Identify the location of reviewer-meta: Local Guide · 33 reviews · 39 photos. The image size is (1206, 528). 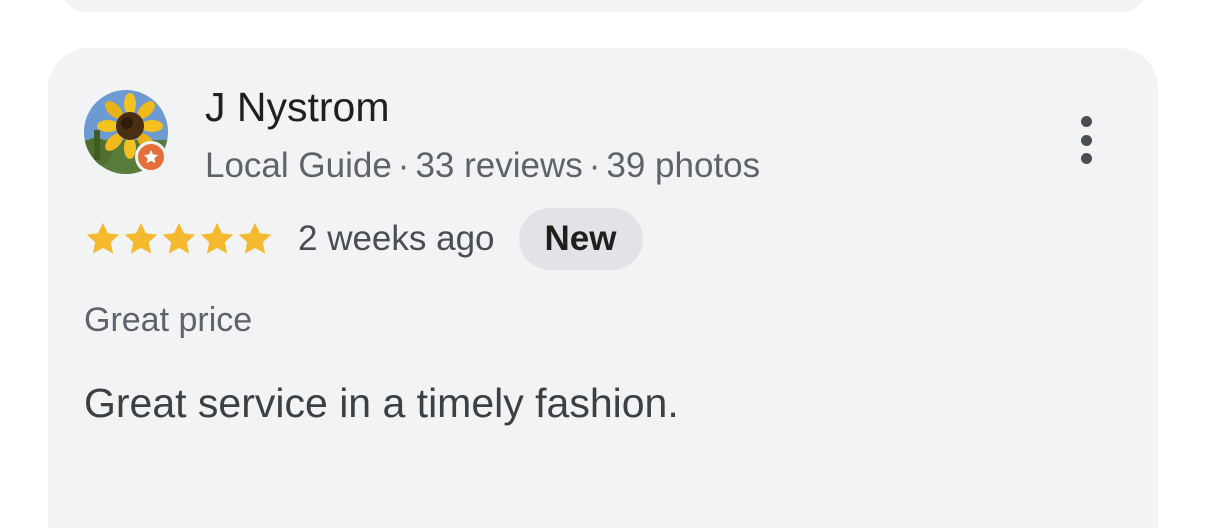
(482, 166).